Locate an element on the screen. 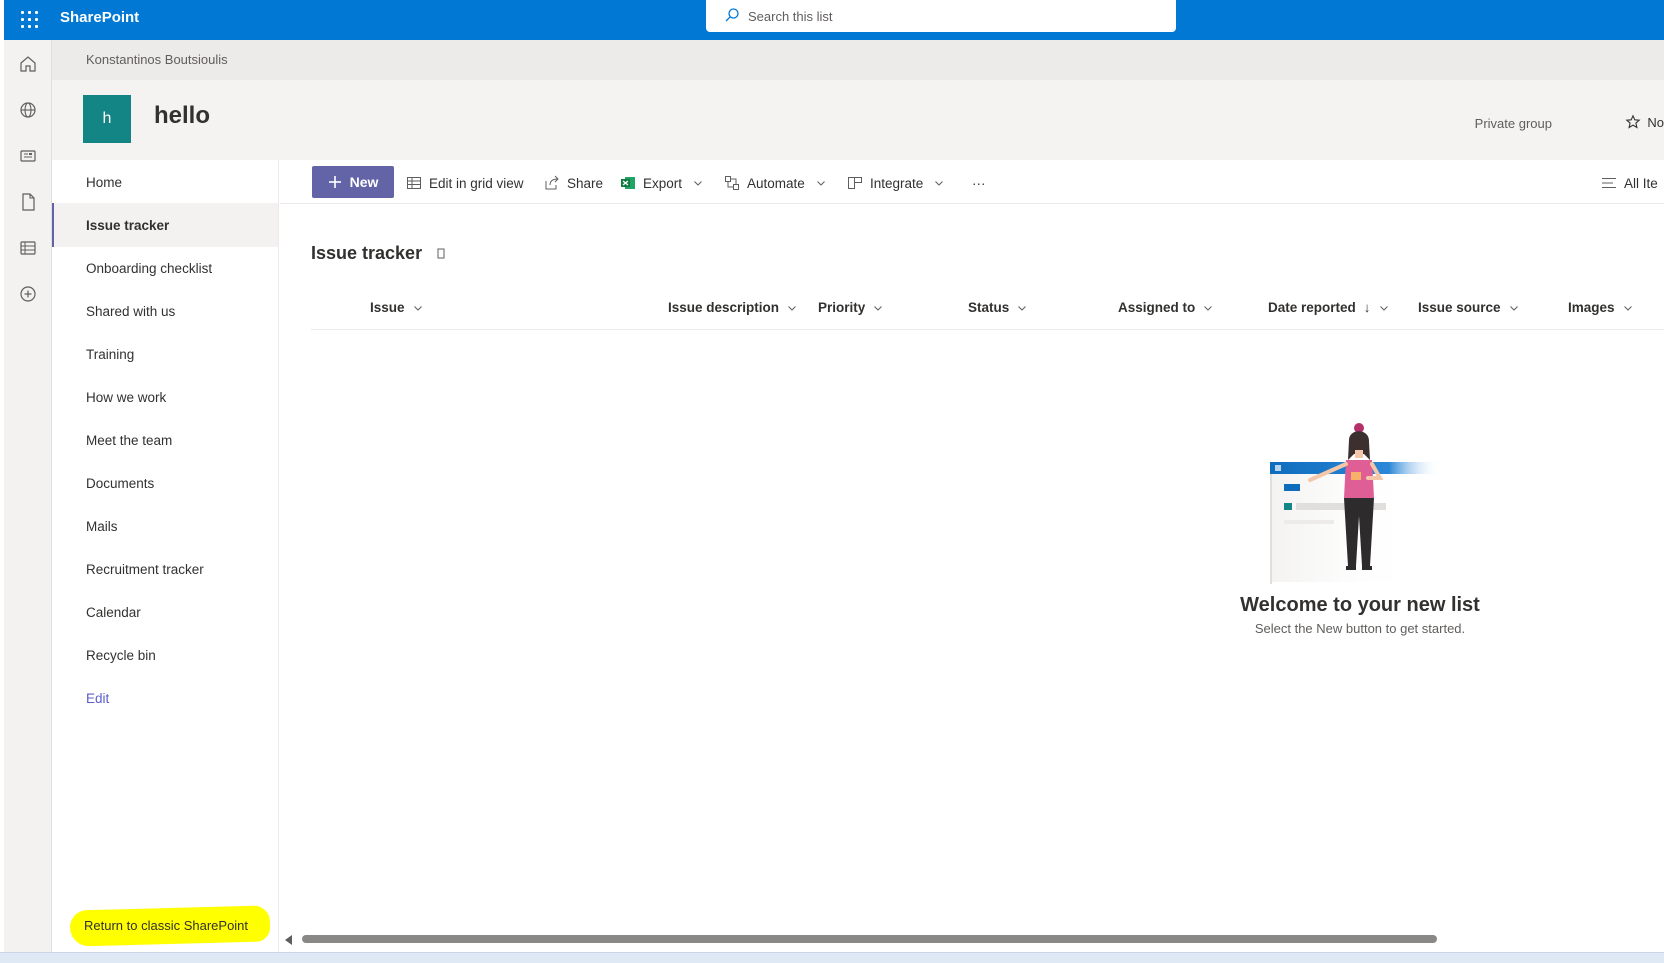  nav-edit-link: Edit is located at coordinates (165, 698).